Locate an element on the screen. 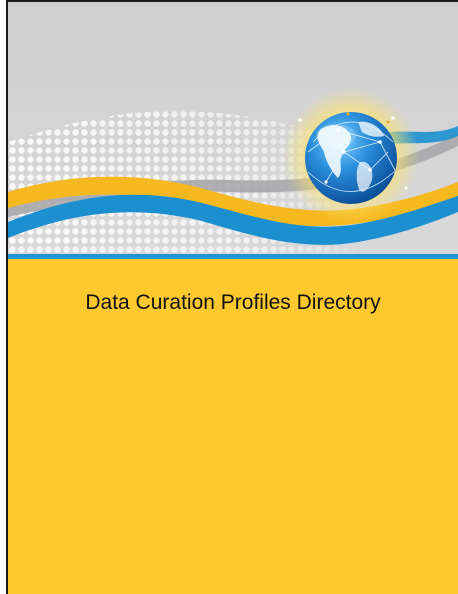  globe-icon is located at coordinates (351, 158).